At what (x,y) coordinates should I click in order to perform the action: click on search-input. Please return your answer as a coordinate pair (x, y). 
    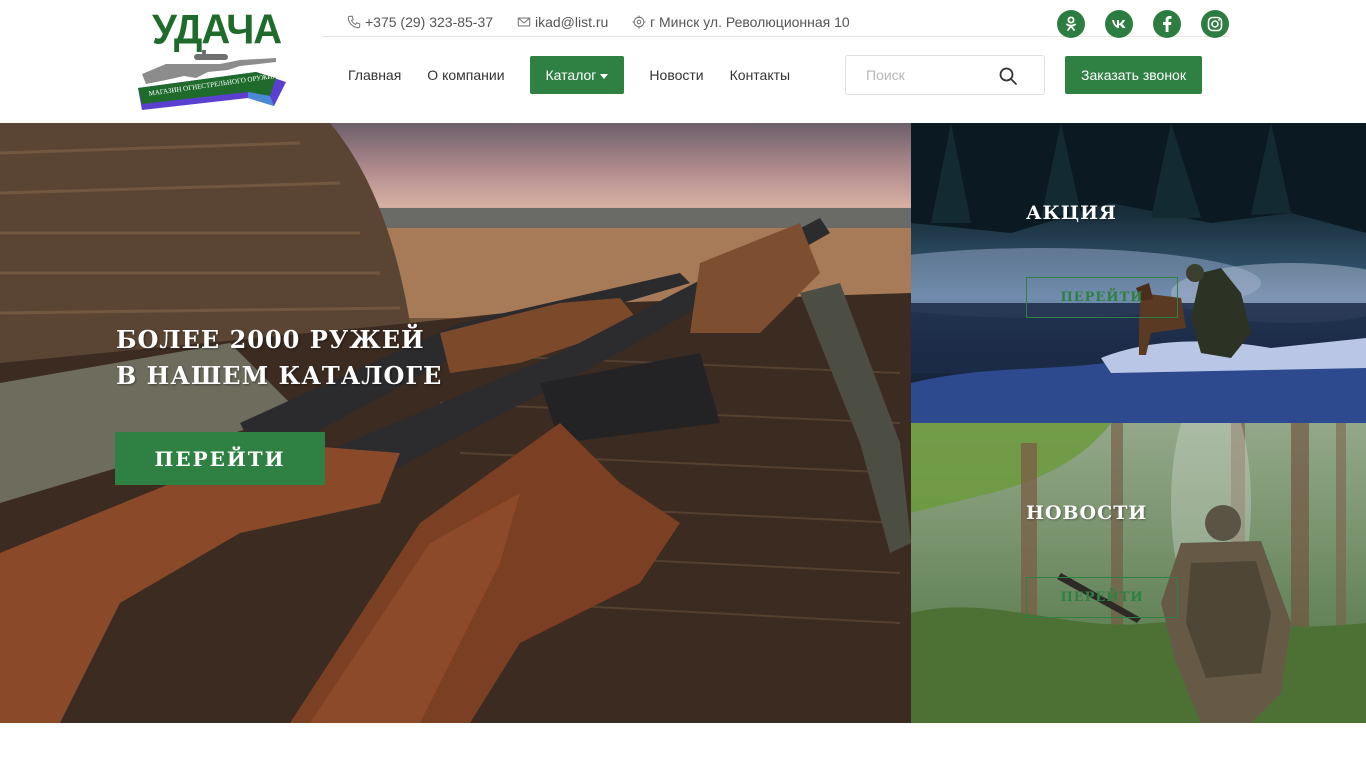
    Looking at the image, I should click on (916, 75).